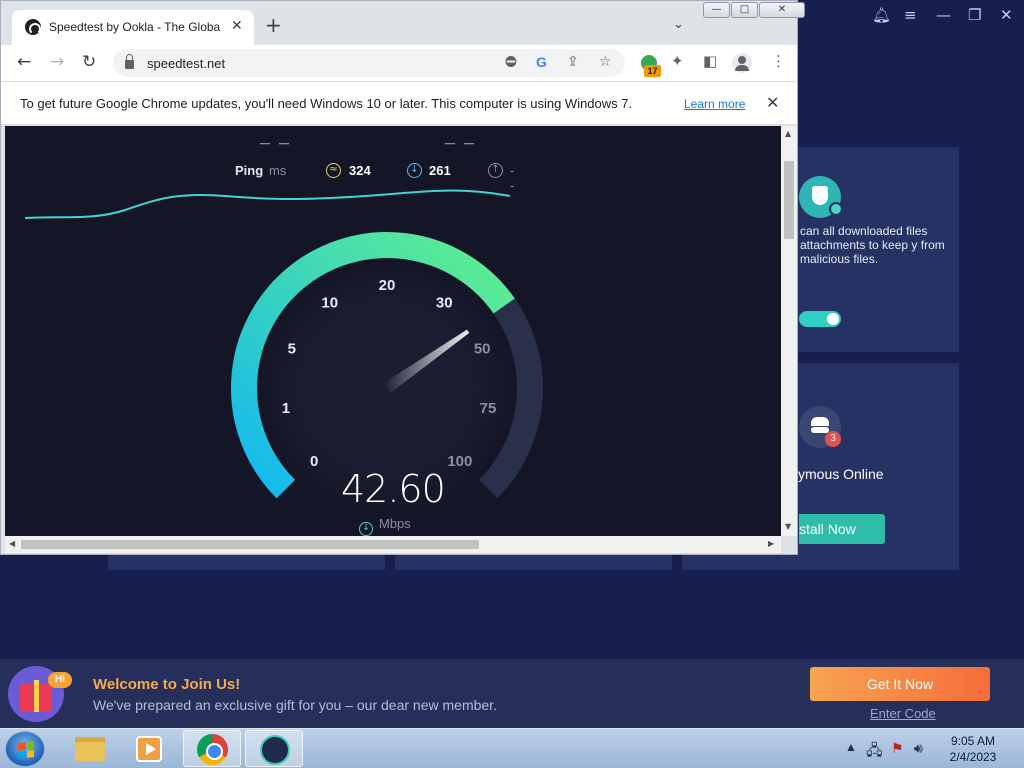 The height and width of the screenshot is (768, 1024). What do you see at coordinates (267, 204) in the screenshot?
I see `speed-trend-line` at bounding box center [267, 204].